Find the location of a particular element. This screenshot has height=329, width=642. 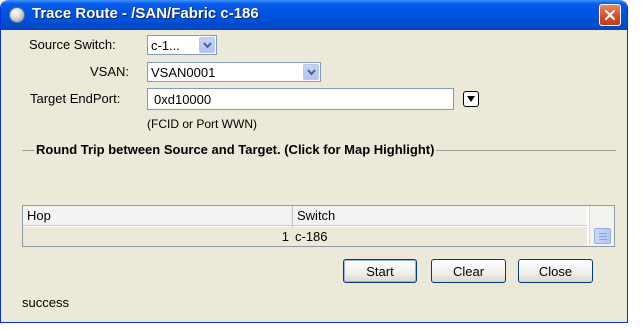

source-switch-label: Source Switch: is located at coordinates (72, 44).